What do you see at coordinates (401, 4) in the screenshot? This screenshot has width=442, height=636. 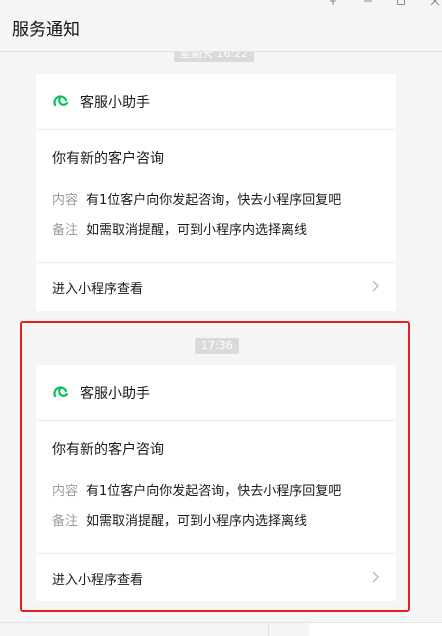 I see `maximize-icon` at bounding box center [401, 4].